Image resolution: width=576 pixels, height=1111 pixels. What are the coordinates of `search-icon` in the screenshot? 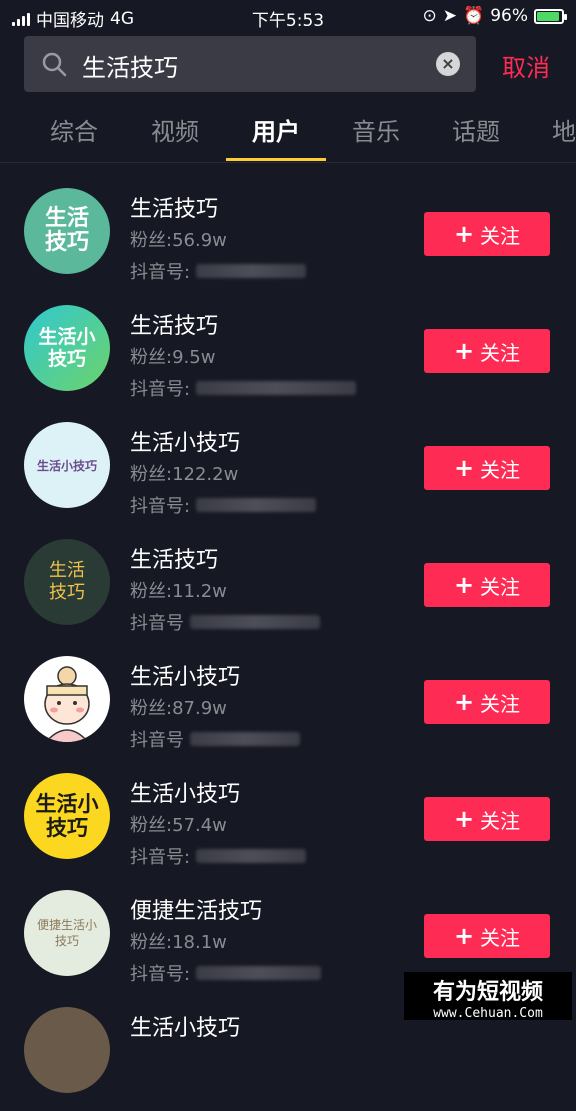 It's located at (54, 64).